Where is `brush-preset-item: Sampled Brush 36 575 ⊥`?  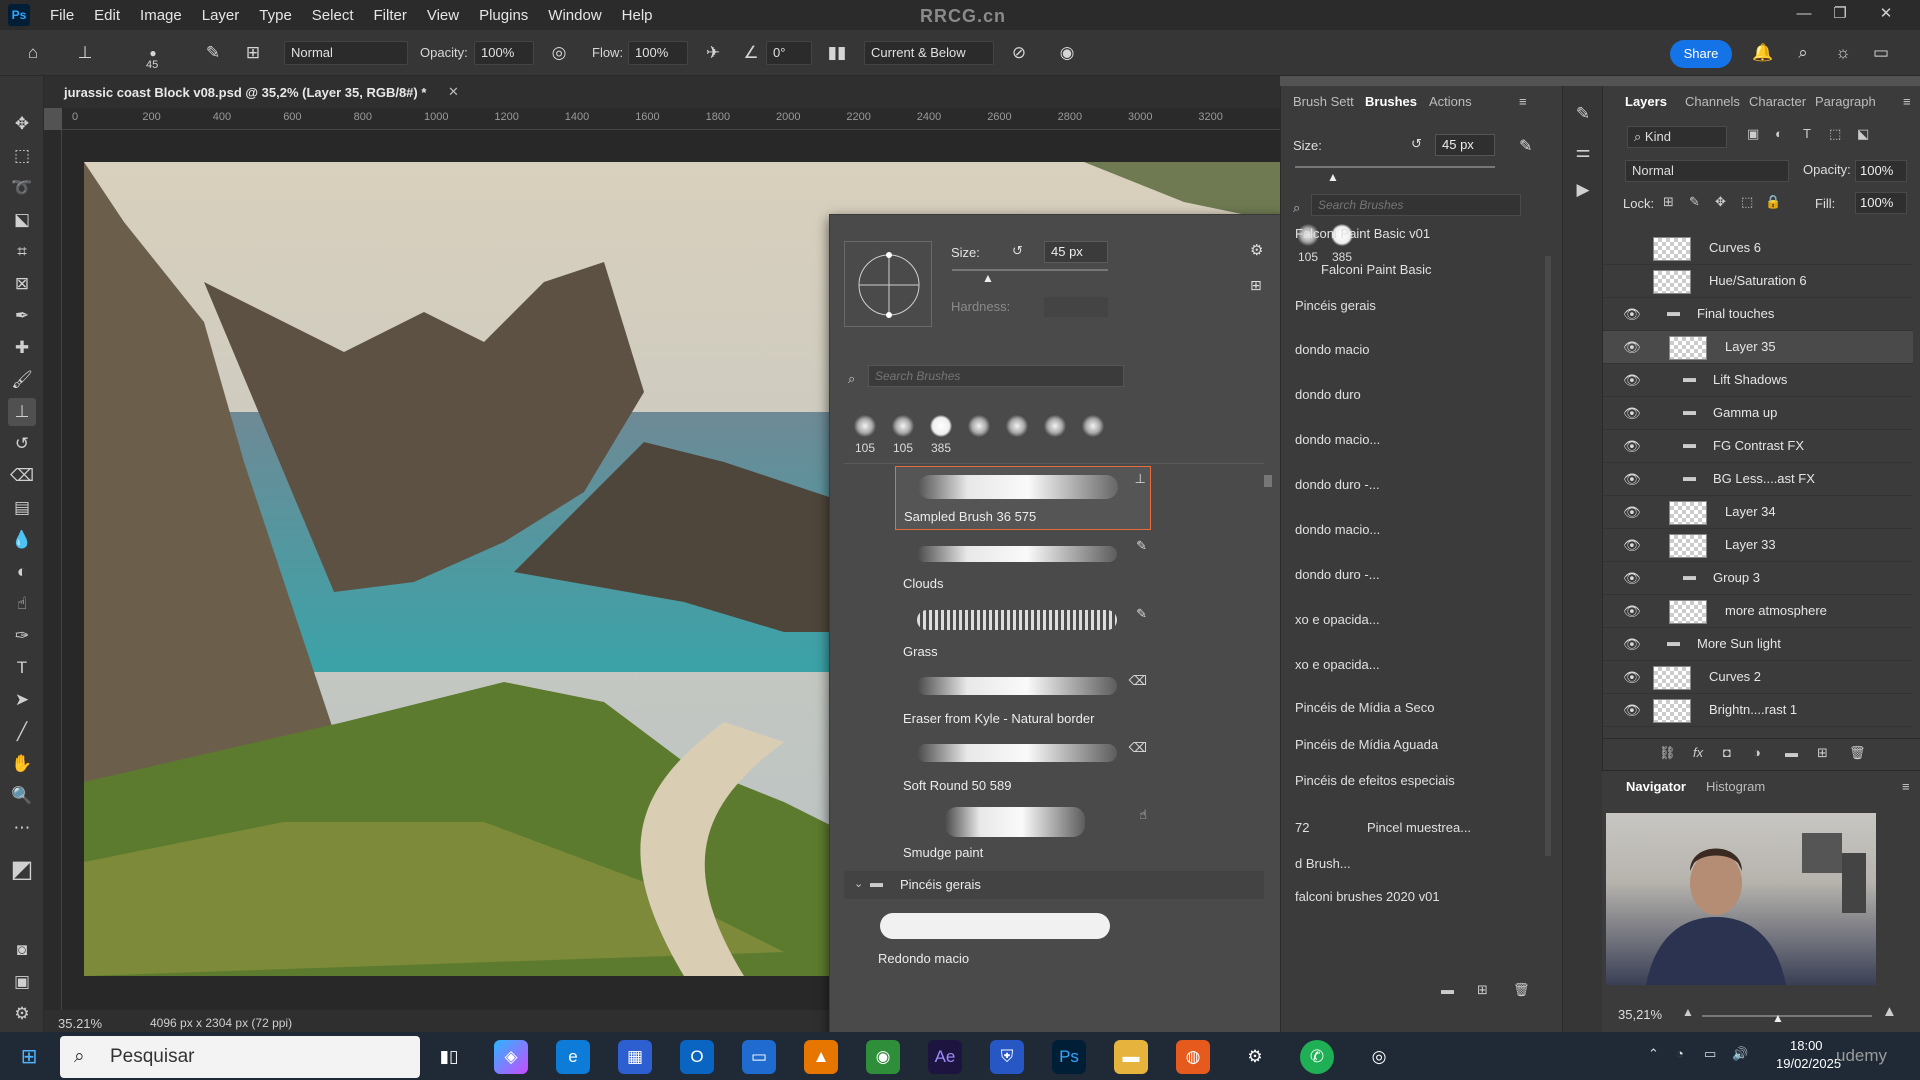
brush-preset-item: Sampled Brush 36 575 ⊥ is located at coordinates (1023, 498).